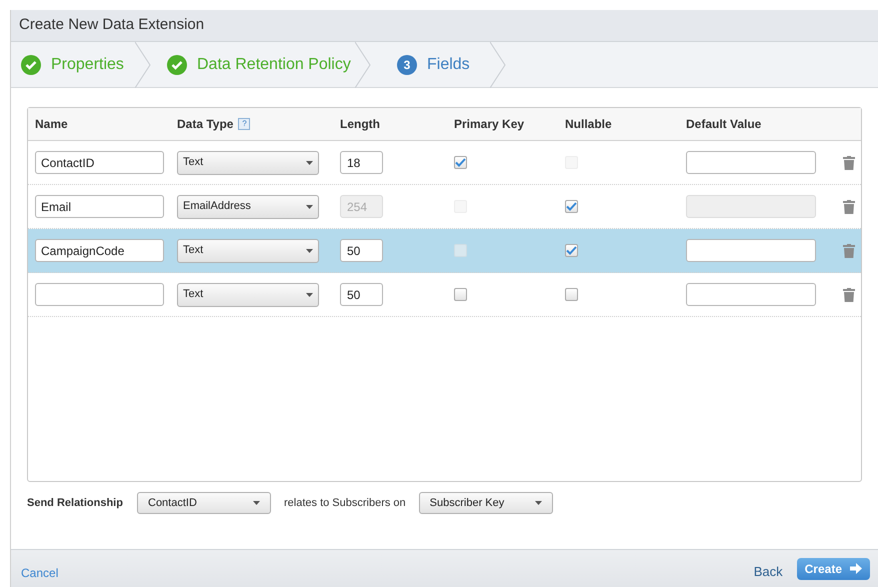 This screenshot has width=878, height=587. Describe the element at coordinates (438, 64) in the screenshot. I see `step-tab: 3 Fields` at that location.